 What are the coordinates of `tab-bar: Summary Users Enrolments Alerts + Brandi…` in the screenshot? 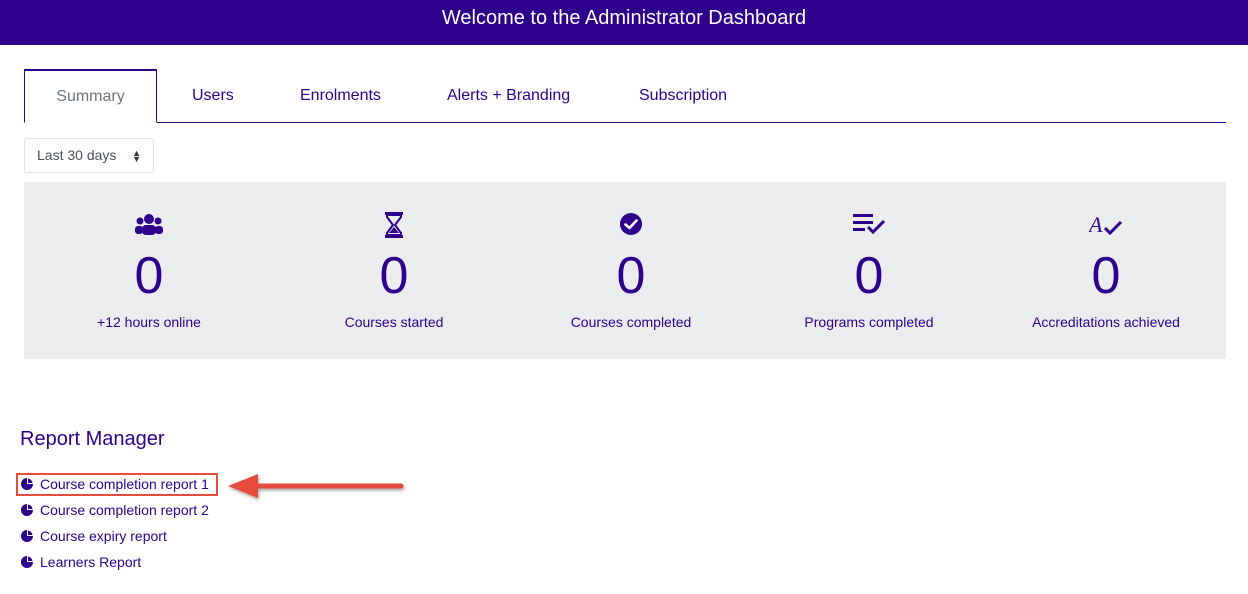 It's located at (625, 96).